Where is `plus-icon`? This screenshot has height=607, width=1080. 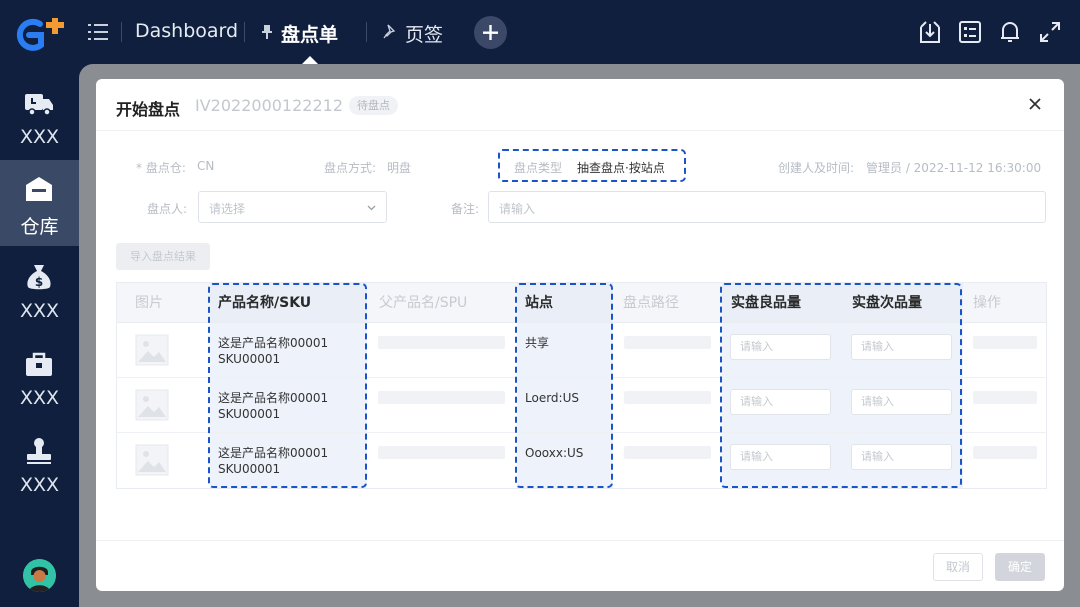 plus-icon is located at coordinates (490, 32).